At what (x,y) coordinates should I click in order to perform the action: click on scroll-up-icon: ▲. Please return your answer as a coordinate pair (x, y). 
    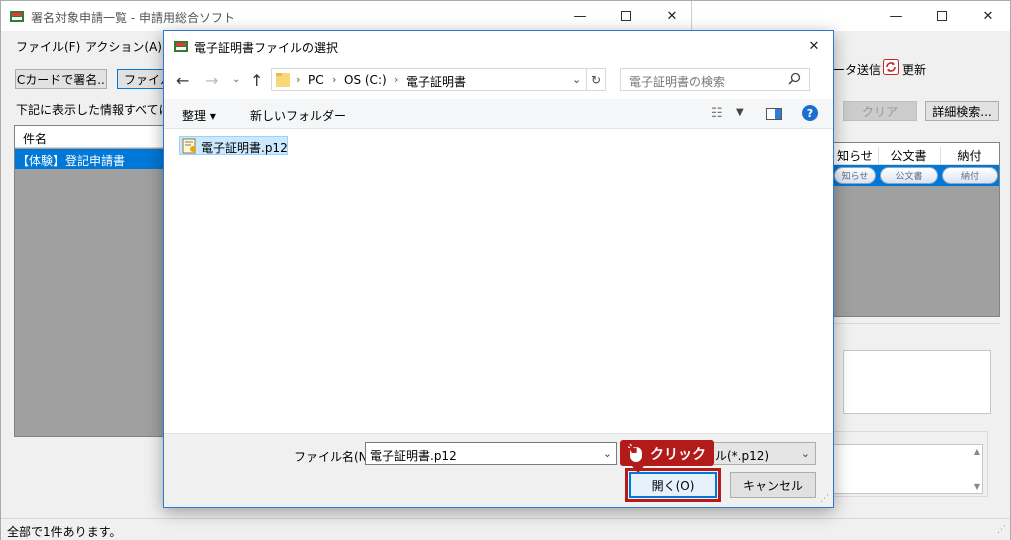
    Looking at the image, I should click on (977, 451).